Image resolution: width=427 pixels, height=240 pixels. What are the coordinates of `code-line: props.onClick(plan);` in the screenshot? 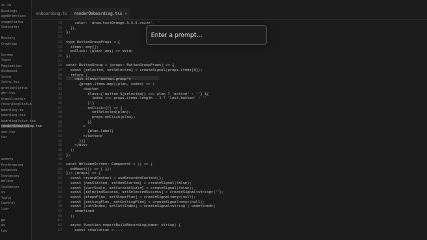 It's located at (100, 117).